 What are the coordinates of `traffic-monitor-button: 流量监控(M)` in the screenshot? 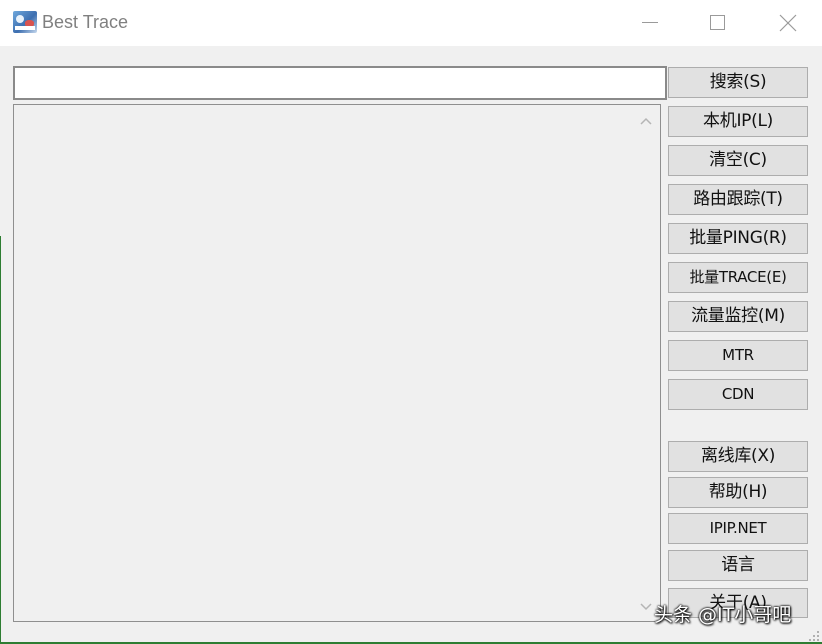 It's located at (738, 316).